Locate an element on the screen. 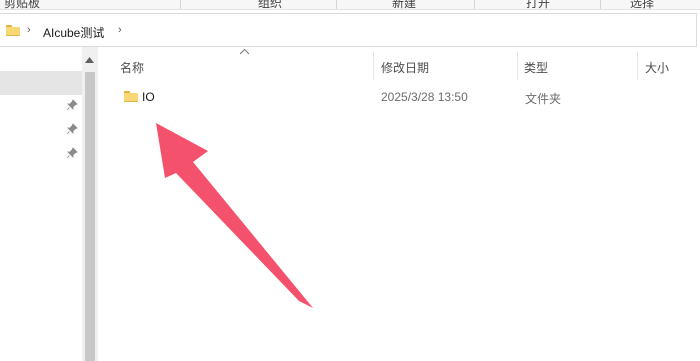 This screenshot has width=700, height=361. nav-selected-item is located at coordinates (41, 83).